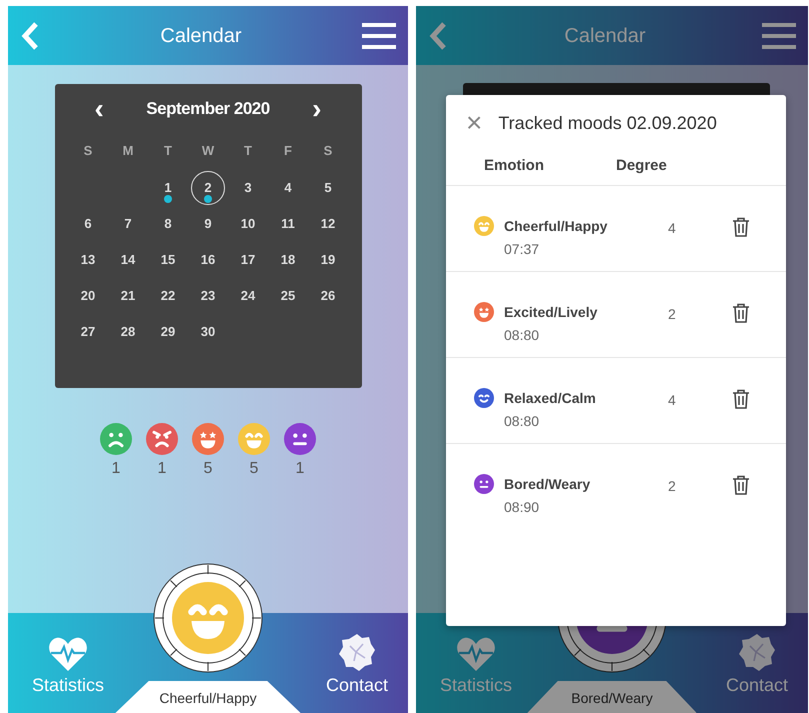 The height and width of the screenshot is (713, 809). What do you see at coordinates (556, 226) in the screenshot?
I see `emotion-name: Cheerful/Happy` at bounding box center [556, 226].